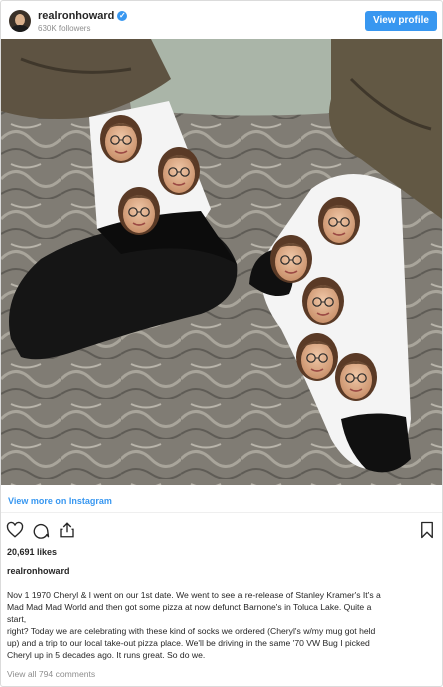 The width and height of the screenshot is (443, 687). I want to click on action-bar, so click(41, 530).